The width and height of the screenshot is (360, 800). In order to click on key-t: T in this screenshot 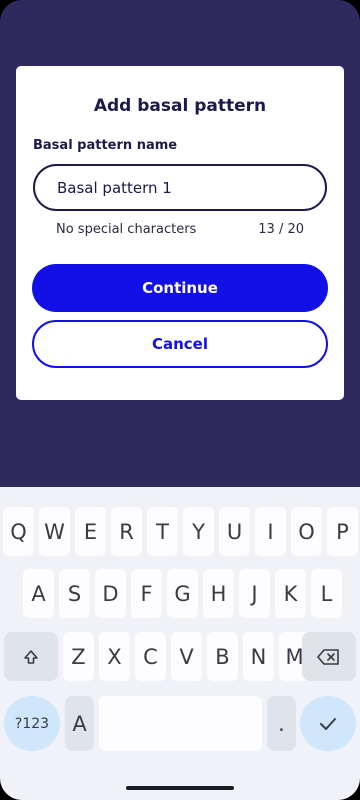, I will do `click(162, 531)`.